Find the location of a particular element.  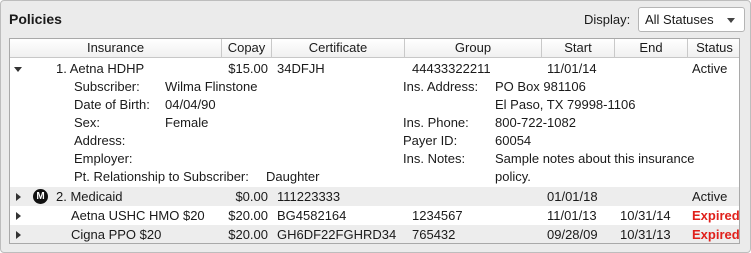

ins-phone-label: Ins. Phone: is located at coordinates (436, 122).